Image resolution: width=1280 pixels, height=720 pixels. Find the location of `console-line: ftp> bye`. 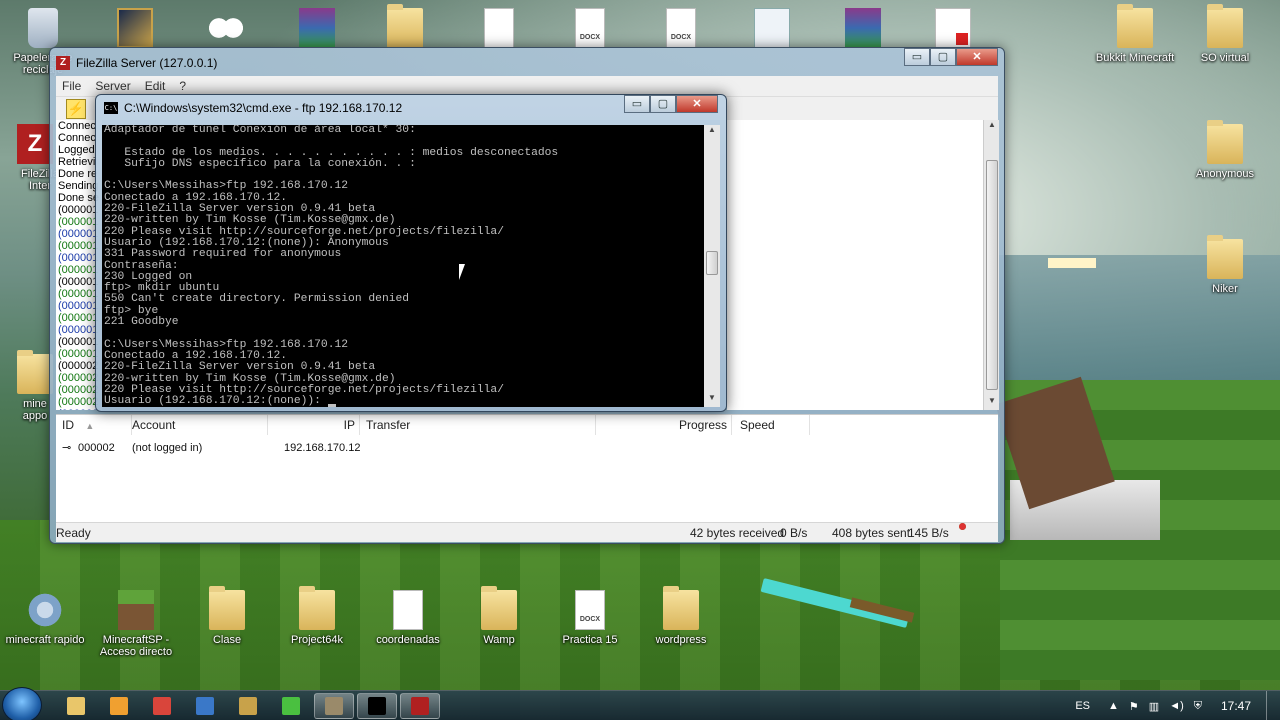

console-line: ftp> bye is located at coordinates (131, 310).